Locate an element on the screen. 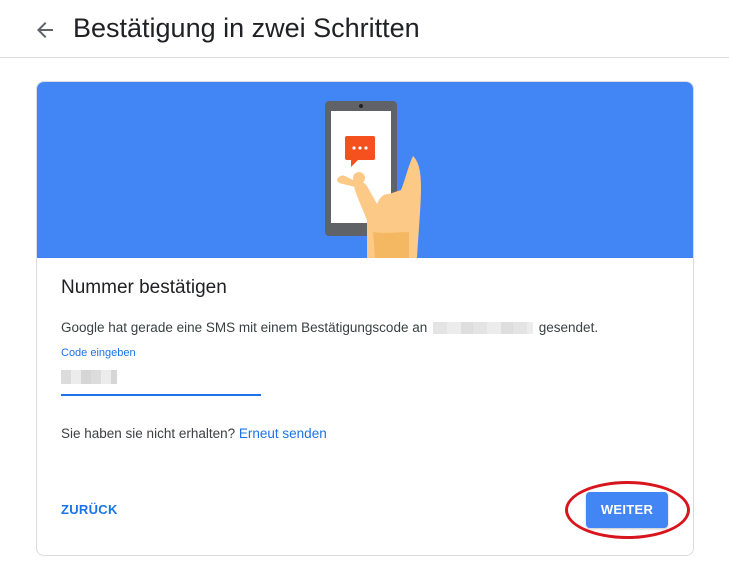  back-button: ZURÜCK is located at coordinates (89, 509).